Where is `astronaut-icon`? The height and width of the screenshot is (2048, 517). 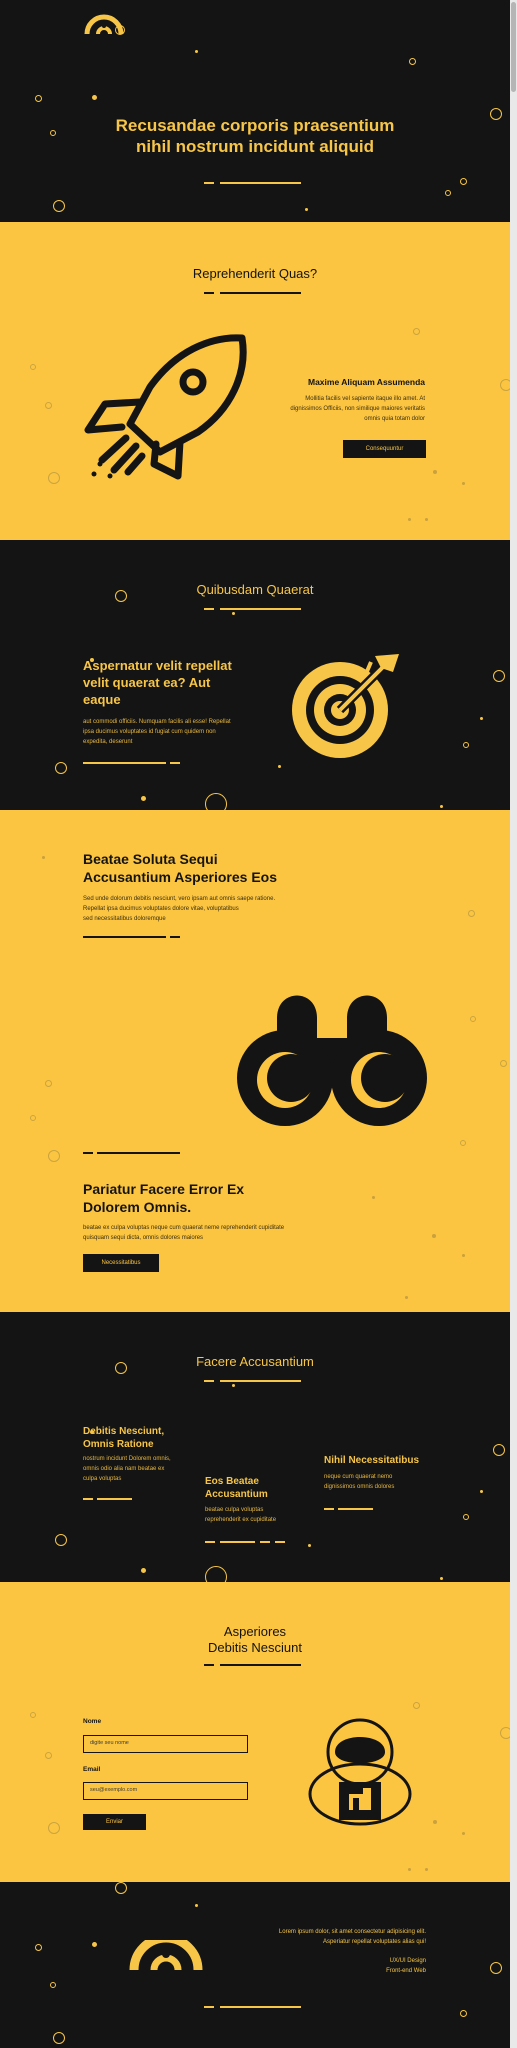
astronaut-icon is located at coordinates (360, 1772).